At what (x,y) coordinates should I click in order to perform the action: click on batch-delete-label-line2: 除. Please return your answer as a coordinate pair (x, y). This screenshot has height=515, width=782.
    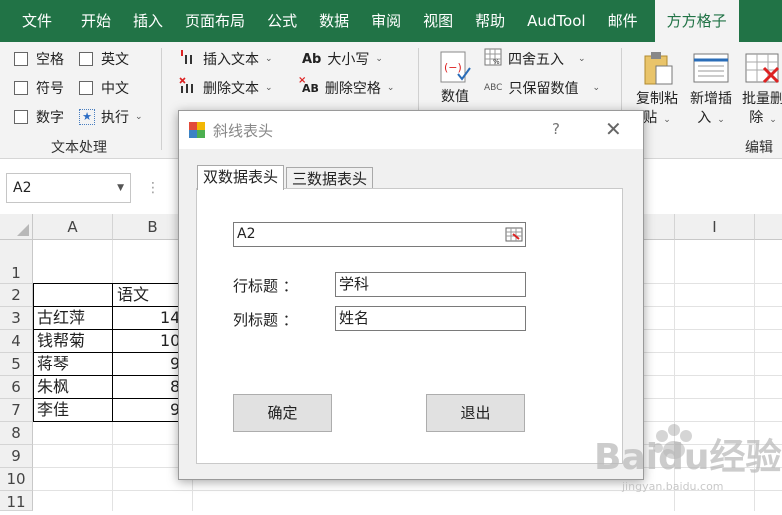
    Looking at the image, I should click on (756, 118).